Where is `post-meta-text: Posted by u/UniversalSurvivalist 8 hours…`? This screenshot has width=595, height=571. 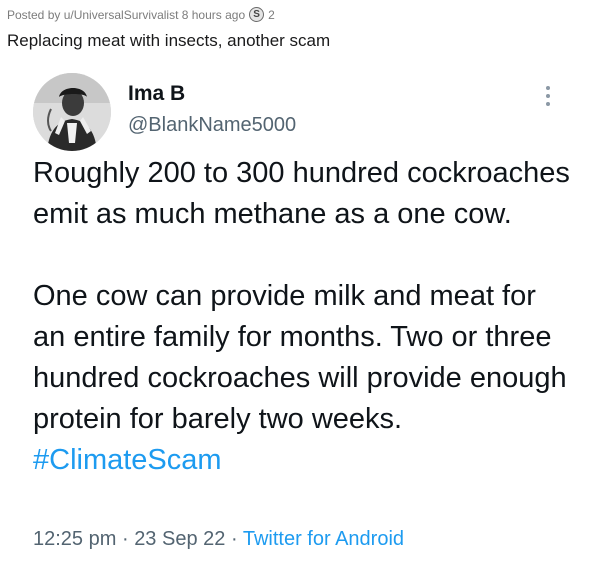
post-meta-text: Posted by u/UniversalSurvivalist 8 hours… is located at coordinates (126, 15).